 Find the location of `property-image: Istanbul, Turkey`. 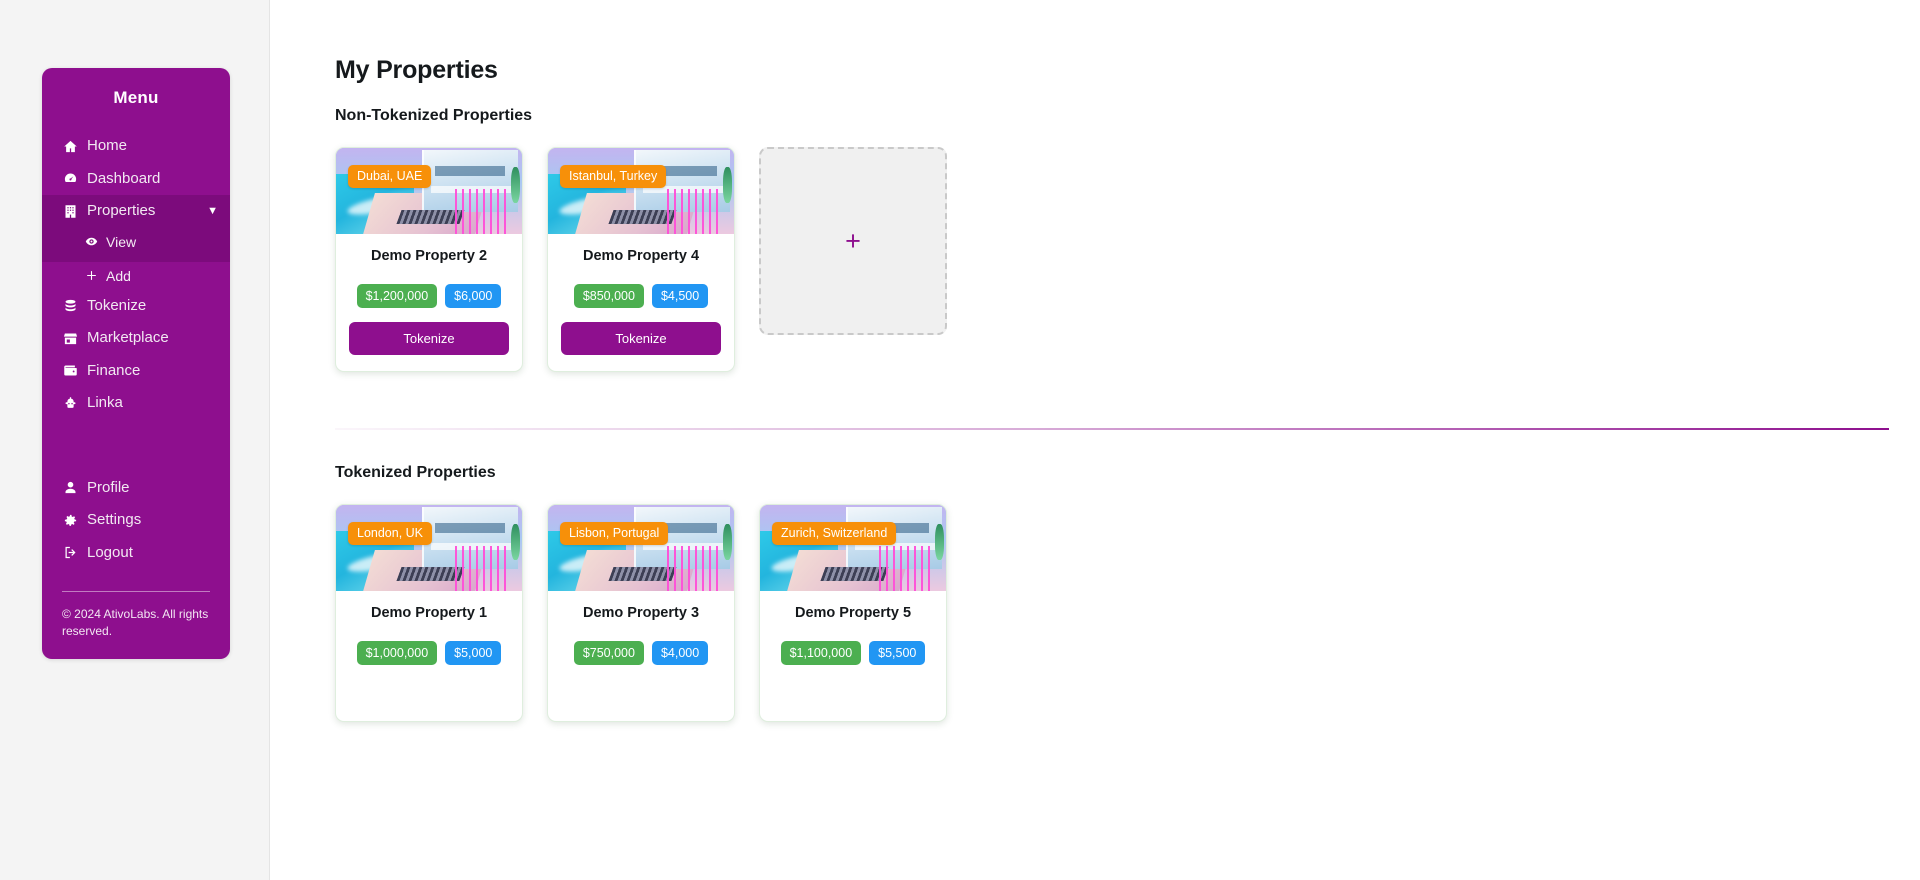

property-image: Istanbul, Turkey is located at coordinates (641, 191).